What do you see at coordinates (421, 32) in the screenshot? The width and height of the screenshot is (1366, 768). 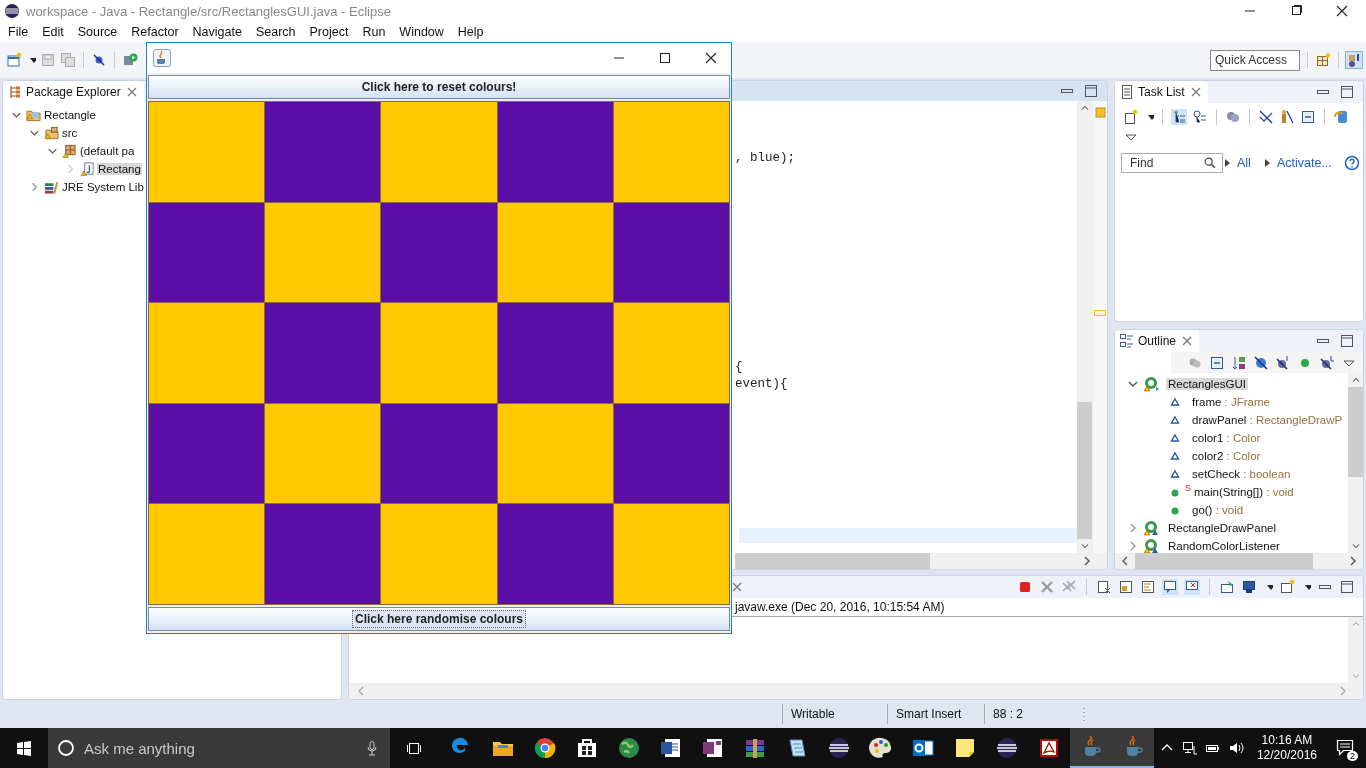 I see `menu-item: Window` at bounding box center [421, 32].